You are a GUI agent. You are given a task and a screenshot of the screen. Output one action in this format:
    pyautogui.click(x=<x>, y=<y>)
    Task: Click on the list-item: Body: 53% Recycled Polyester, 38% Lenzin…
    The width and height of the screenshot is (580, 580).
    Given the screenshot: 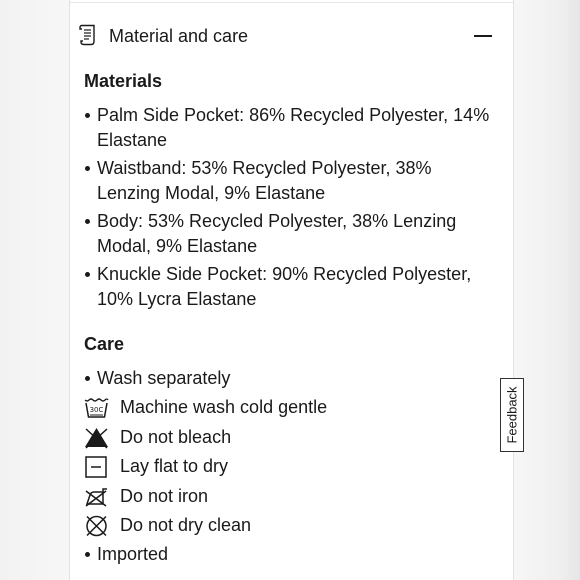 What is the action you would take?
    pyautogui.click(x=290, y=233)
    